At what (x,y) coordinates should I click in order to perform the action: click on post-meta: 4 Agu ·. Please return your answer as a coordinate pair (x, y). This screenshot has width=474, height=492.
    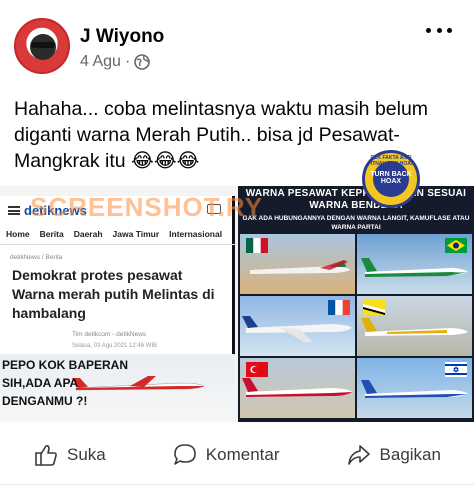
    Looking at the image, I should click on (115, 62).